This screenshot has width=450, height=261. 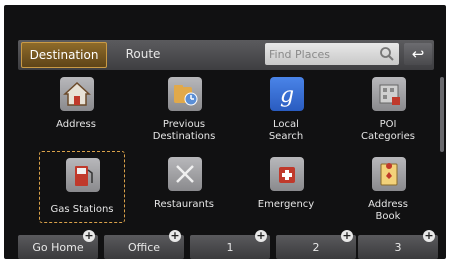 What do you see at coordinates (324, 54) in the screenshot?
I see `search-input` at bounding box center [324, 54].